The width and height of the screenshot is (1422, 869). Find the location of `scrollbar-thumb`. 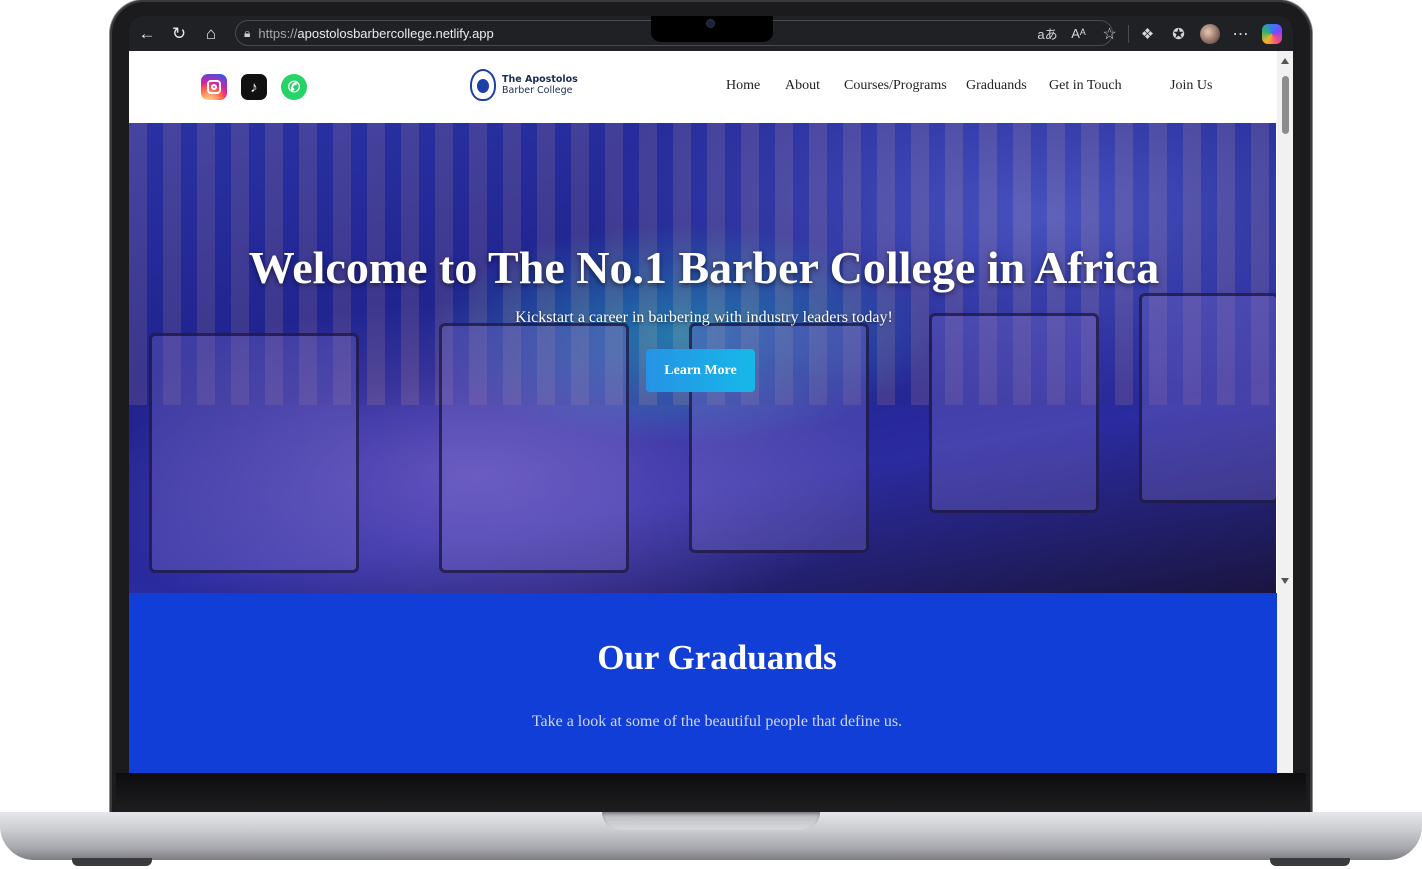

scrollbar-thumb is located at coordinates (1285, 105).